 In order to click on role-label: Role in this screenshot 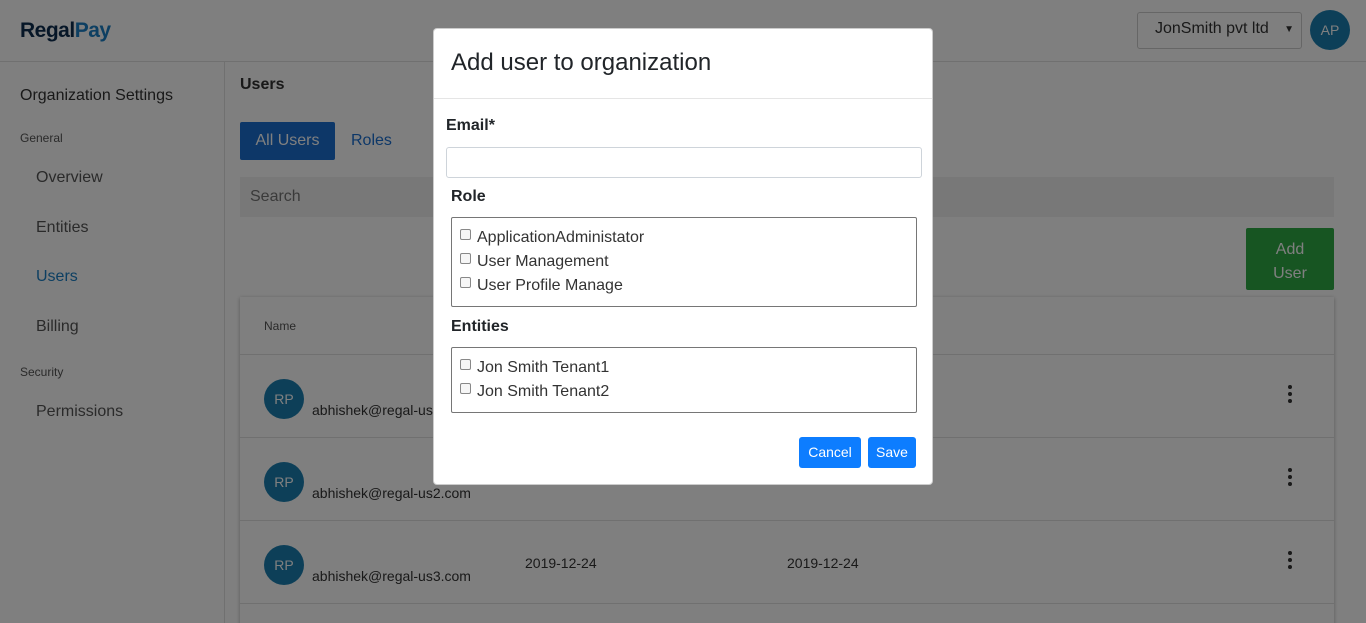, I will do `click(468, 196)`.